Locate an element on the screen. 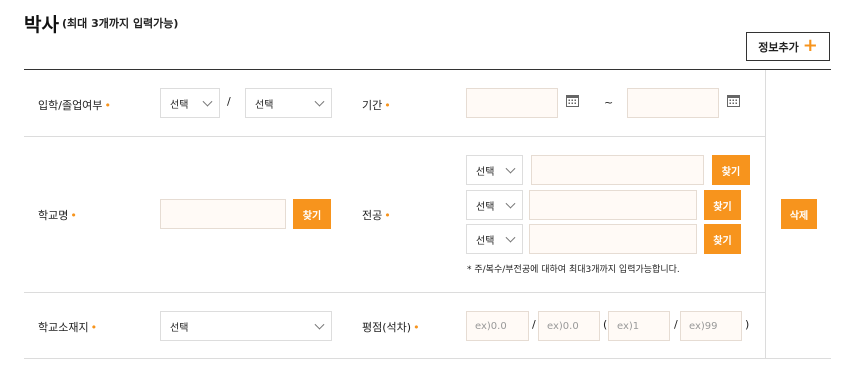 The width and height of the screenshot is (856, 377). admission-select-value: 선택 is located at coordinates (179, 105).